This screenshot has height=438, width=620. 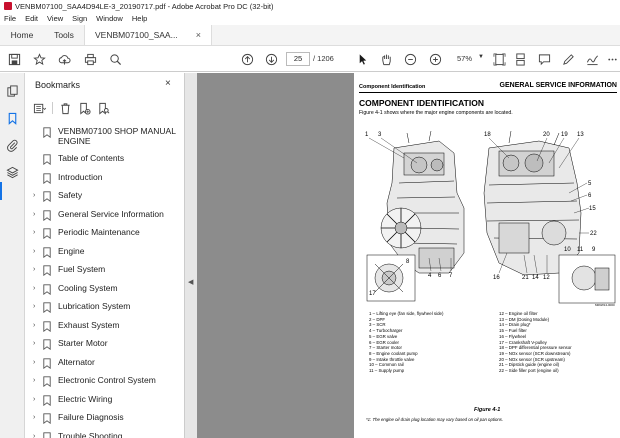 What do you see at coordinates (499, 59) in the screenshot?
I see `fit-page-icon` at bounding box center [499, 59].